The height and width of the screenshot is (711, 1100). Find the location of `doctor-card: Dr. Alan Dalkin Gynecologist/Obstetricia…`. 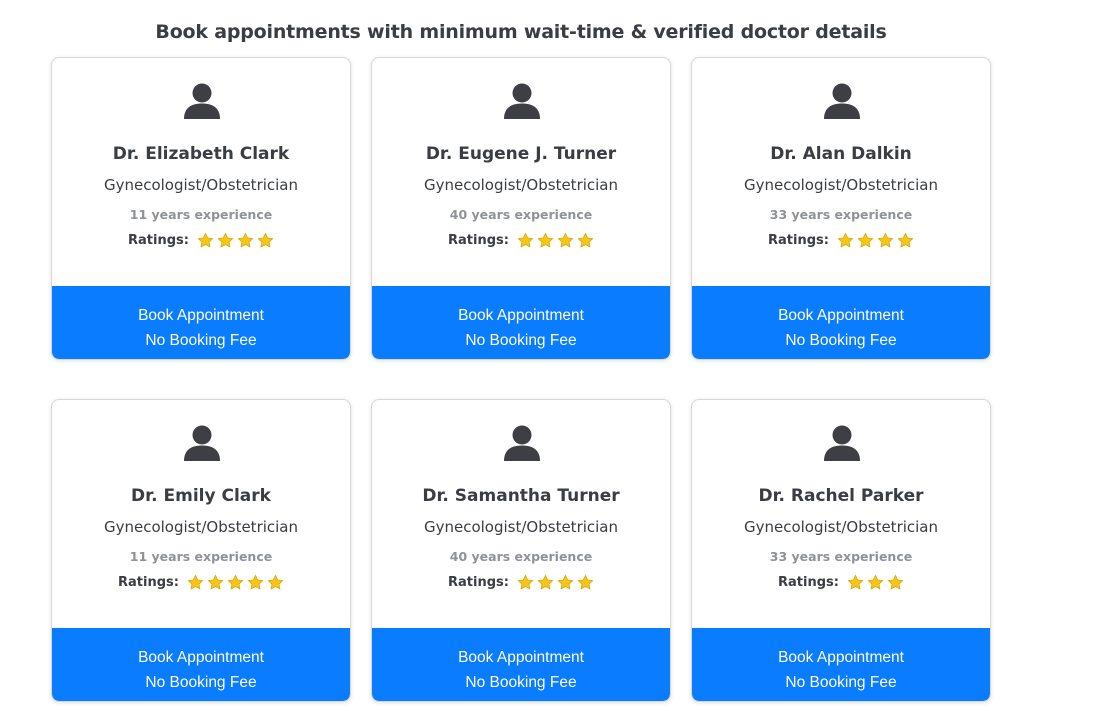

doctor-card: Dr. Alan Dalkin Gynecologist/Obstetricia… is located at coordinates (841, 208).